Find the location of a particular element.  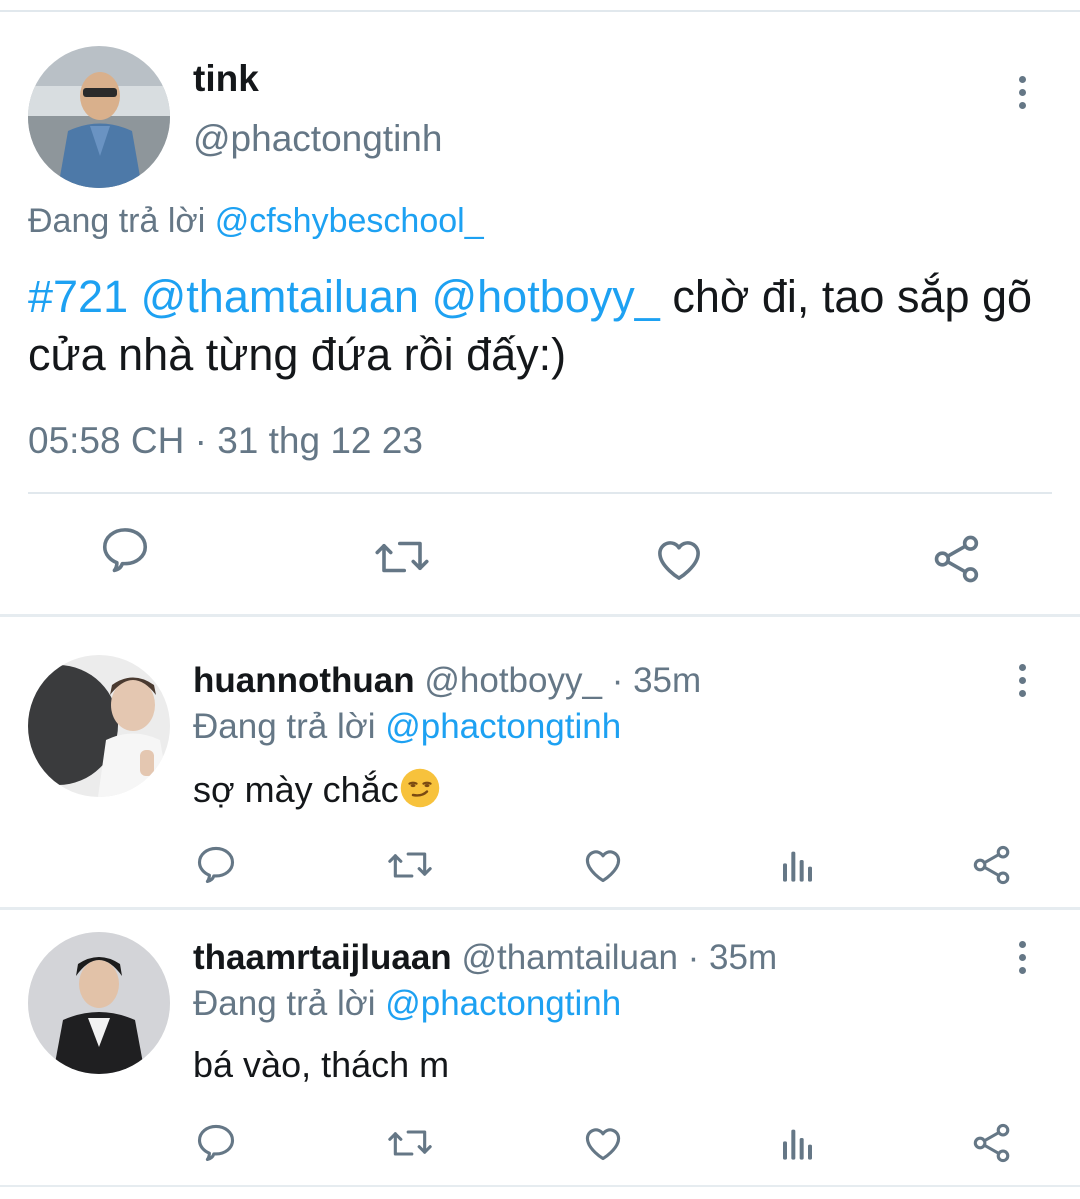

reply-header: thaamrtaijluaan @thamtailuan · 35m is located at coordinates (485, 958).